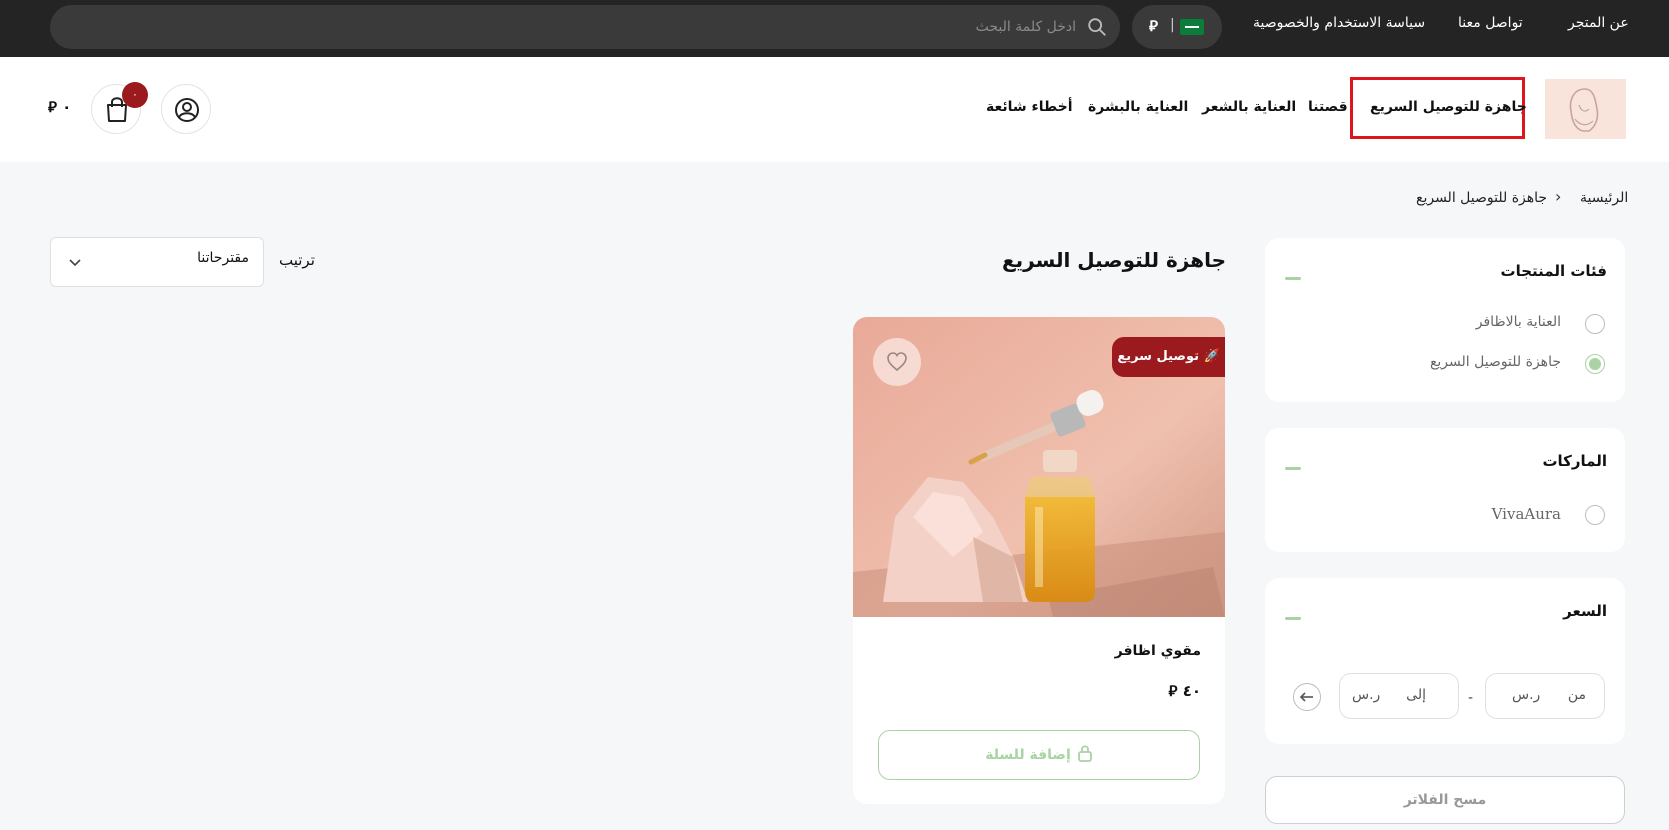 The image size is (1669, 830). Describe the element at coordinates (1097, 27) in the screenshot. I see `search-icon` at that location.